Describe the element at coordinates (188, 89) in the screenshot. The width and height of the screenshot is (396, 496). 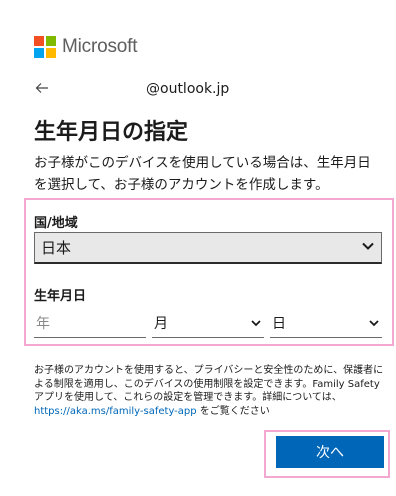
I see `account-email: @outlook.jp` at that location.